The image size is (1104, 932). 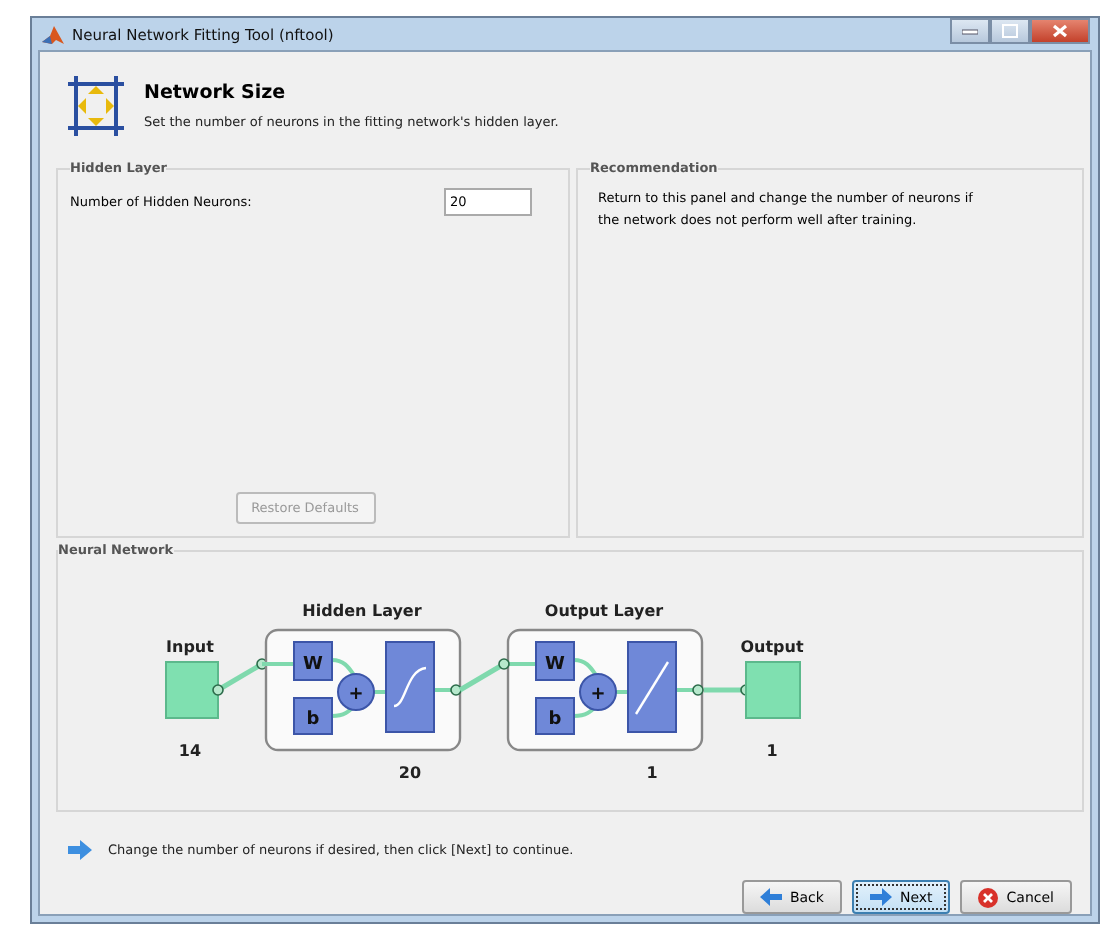 What do you see at coordinates (362, 611) in the screenshot?
I see `layer-title: Hidden Layer` at bounding box center [362, 611].